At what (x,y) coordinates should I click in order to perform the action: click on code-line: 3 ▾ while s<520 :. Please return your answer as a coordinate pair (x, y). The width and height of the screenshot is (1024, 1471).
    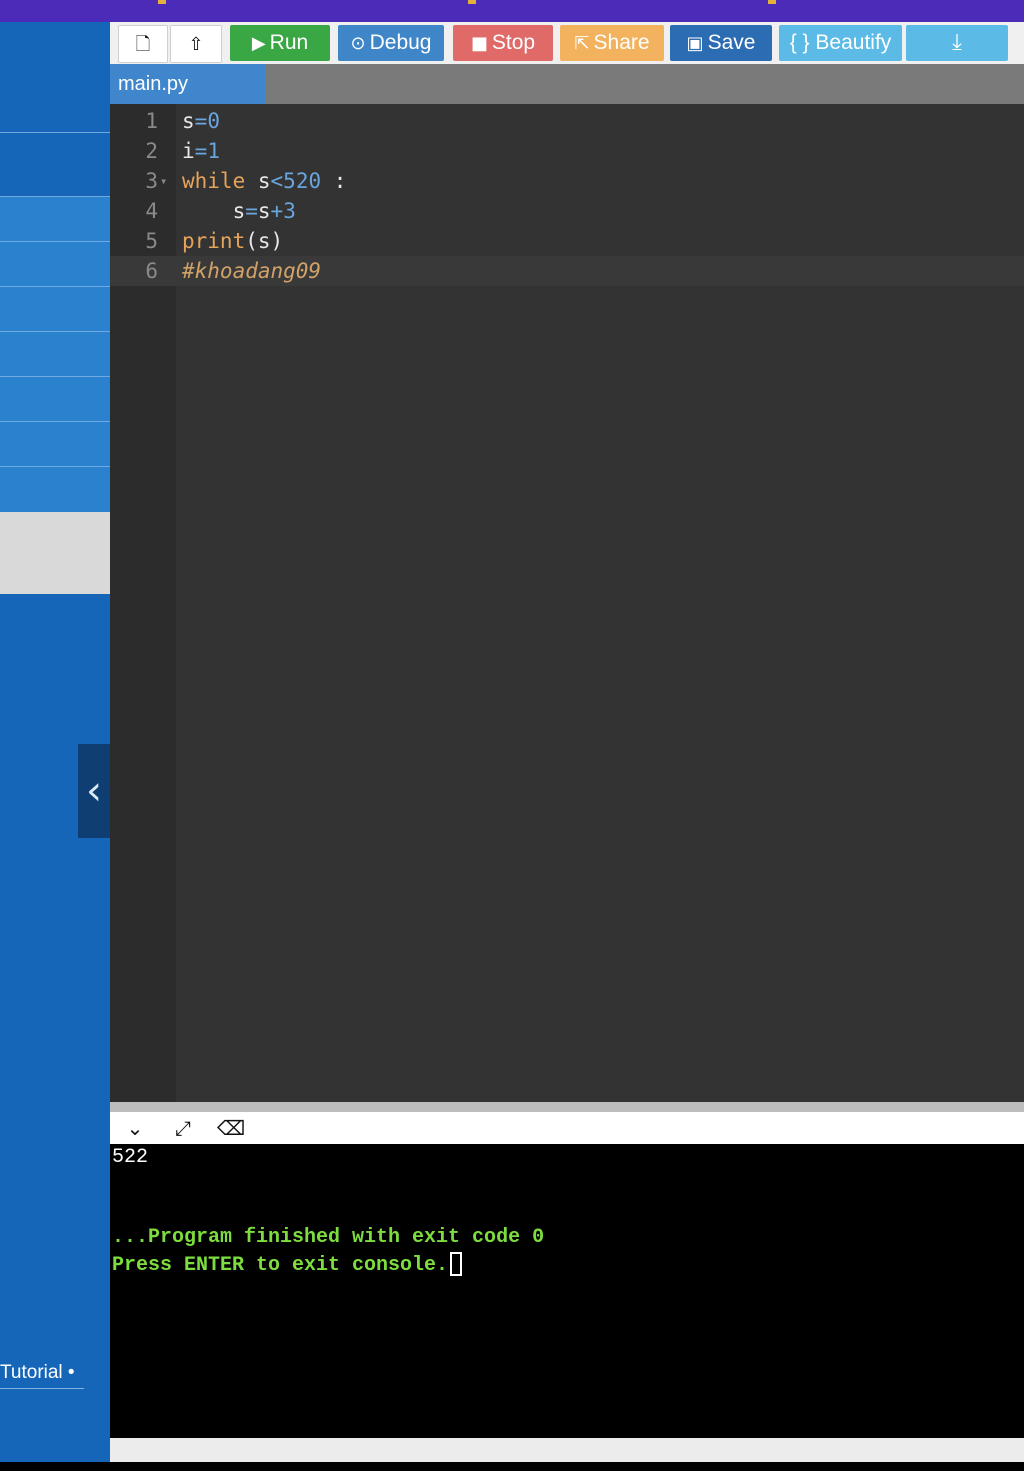
    Looking at the image, I should click on (567, 181).